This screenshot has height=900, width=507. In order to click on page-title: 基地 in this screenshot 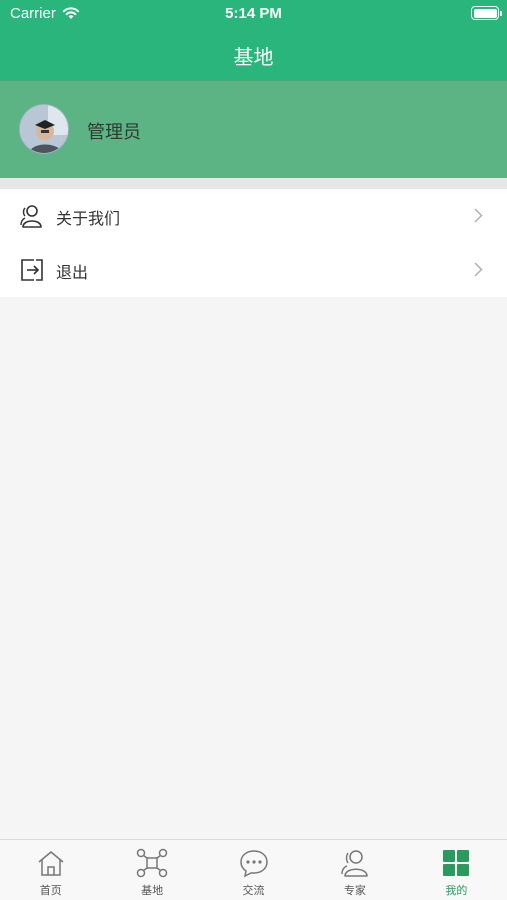, I will do `click(253, 56)`.